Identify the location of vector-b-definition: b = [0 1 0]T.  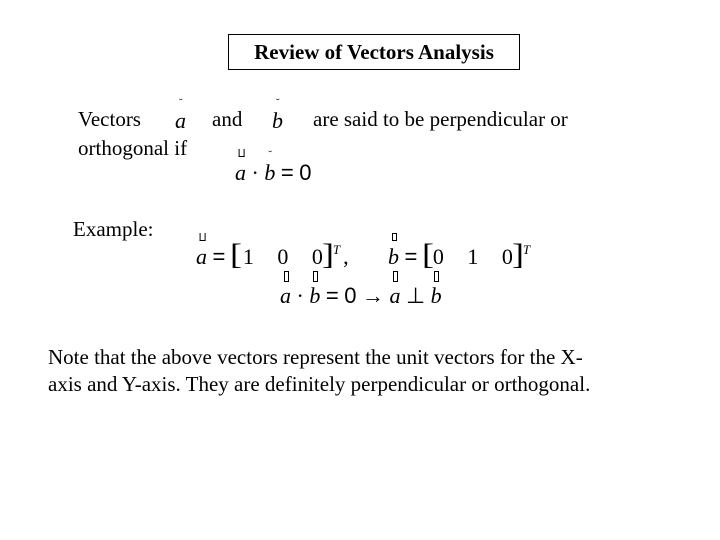
(459, 252).